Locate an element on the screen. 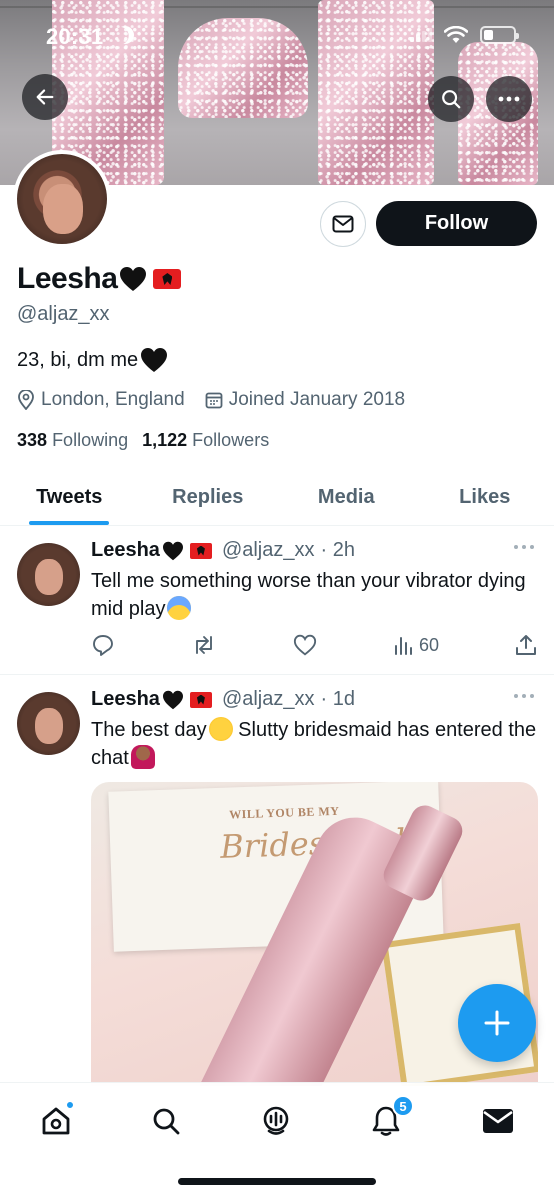  like-button is located at coordinates (305, 645).